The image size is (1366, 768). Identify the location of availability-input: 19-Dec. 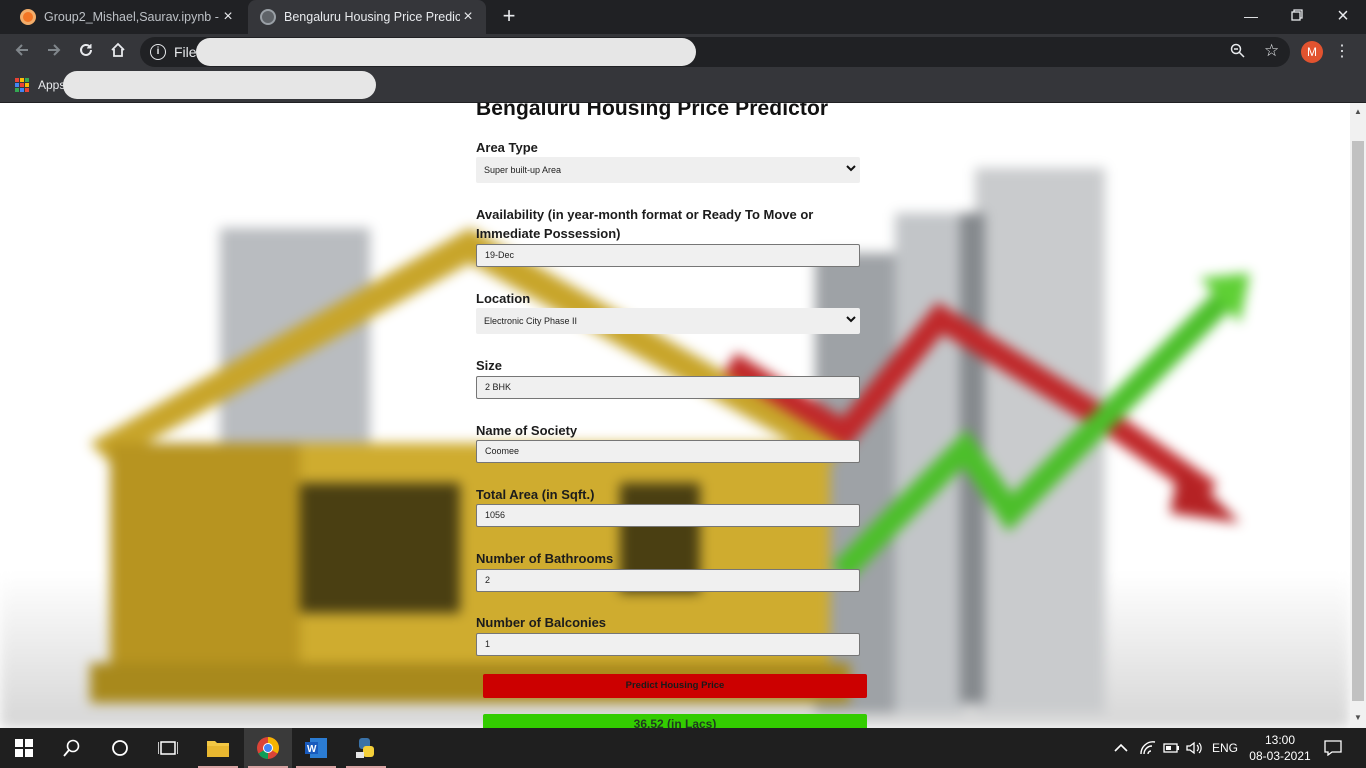
(668, 255).